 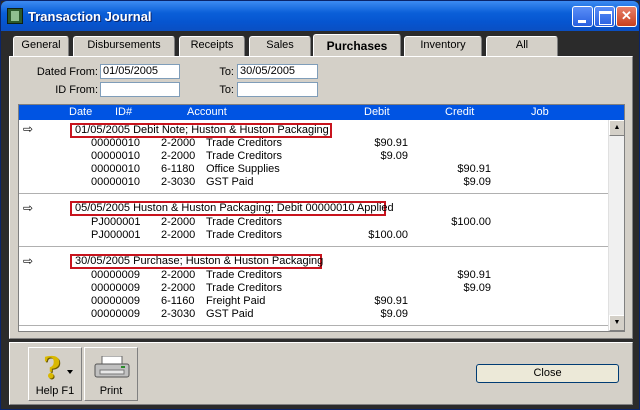 I want to click on dated-from-input: 01/05/2005, so click(x=140, y=71).